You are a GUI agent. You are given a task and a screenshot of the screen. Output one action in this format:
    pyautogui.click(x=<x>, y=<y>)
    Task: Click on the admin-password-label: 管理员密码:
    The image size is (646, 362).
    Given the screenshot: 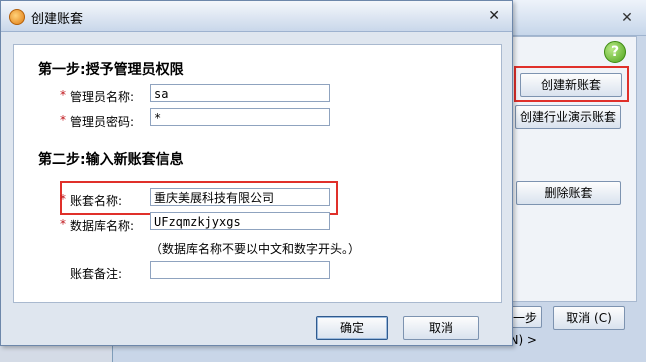 What is the action you would take?
    pyautogui.click(x=102, y=122)
    